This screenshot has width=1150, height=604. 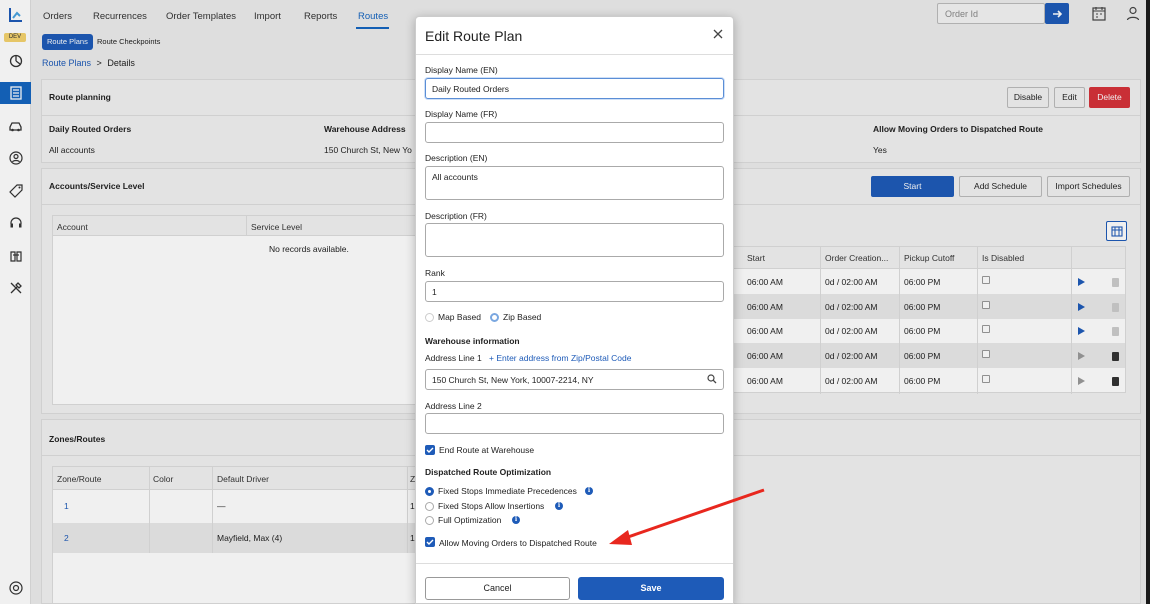 I want to click on description-en-textarea: All accounts, so click(x=574, y=183).